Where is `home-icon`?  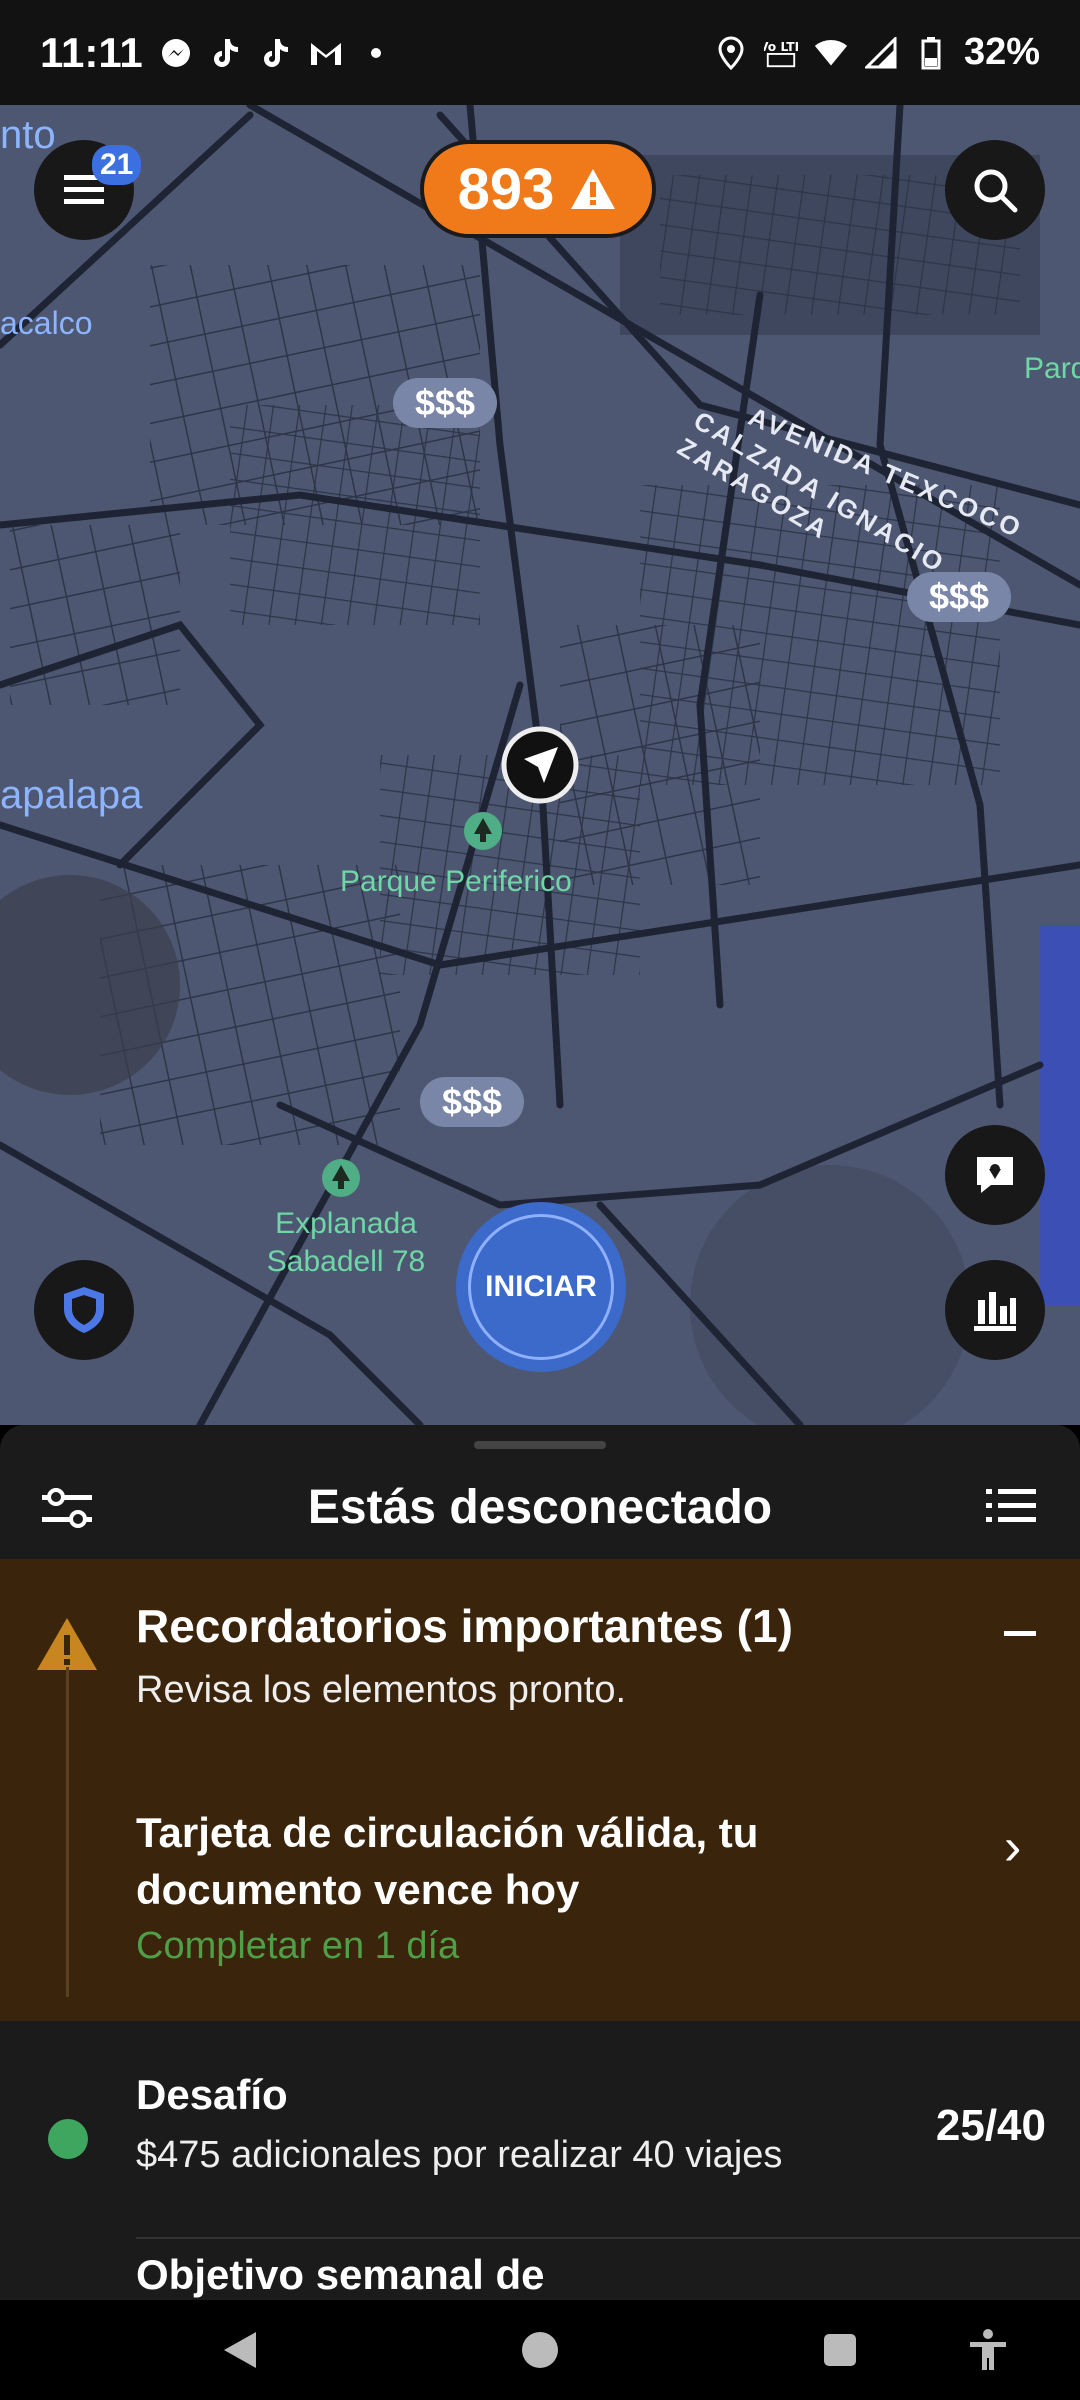
home-icon is located at coordinates (540, 2350).